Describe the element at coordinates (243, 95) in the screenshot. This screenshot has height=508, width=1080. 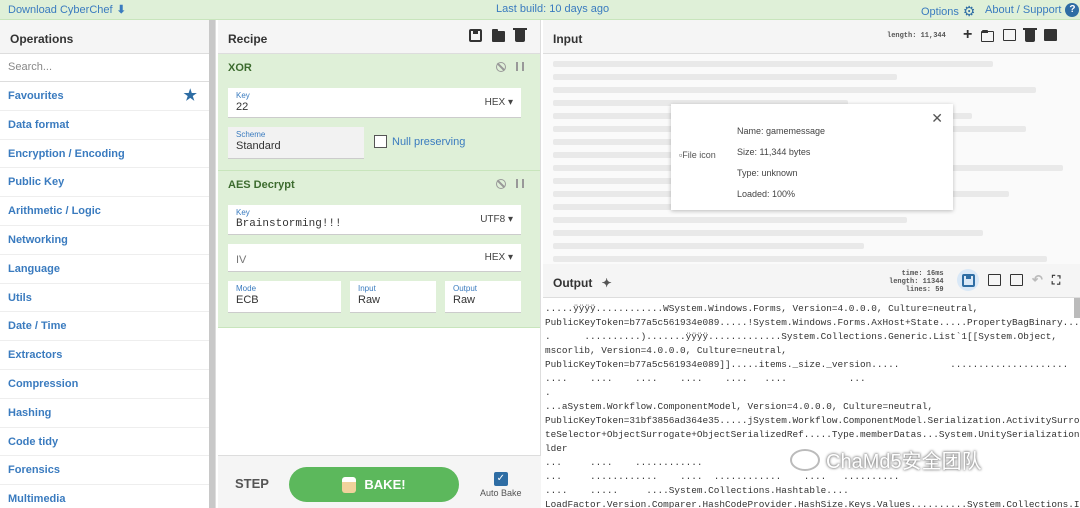
I see `xor-key-label: Key` at that location.